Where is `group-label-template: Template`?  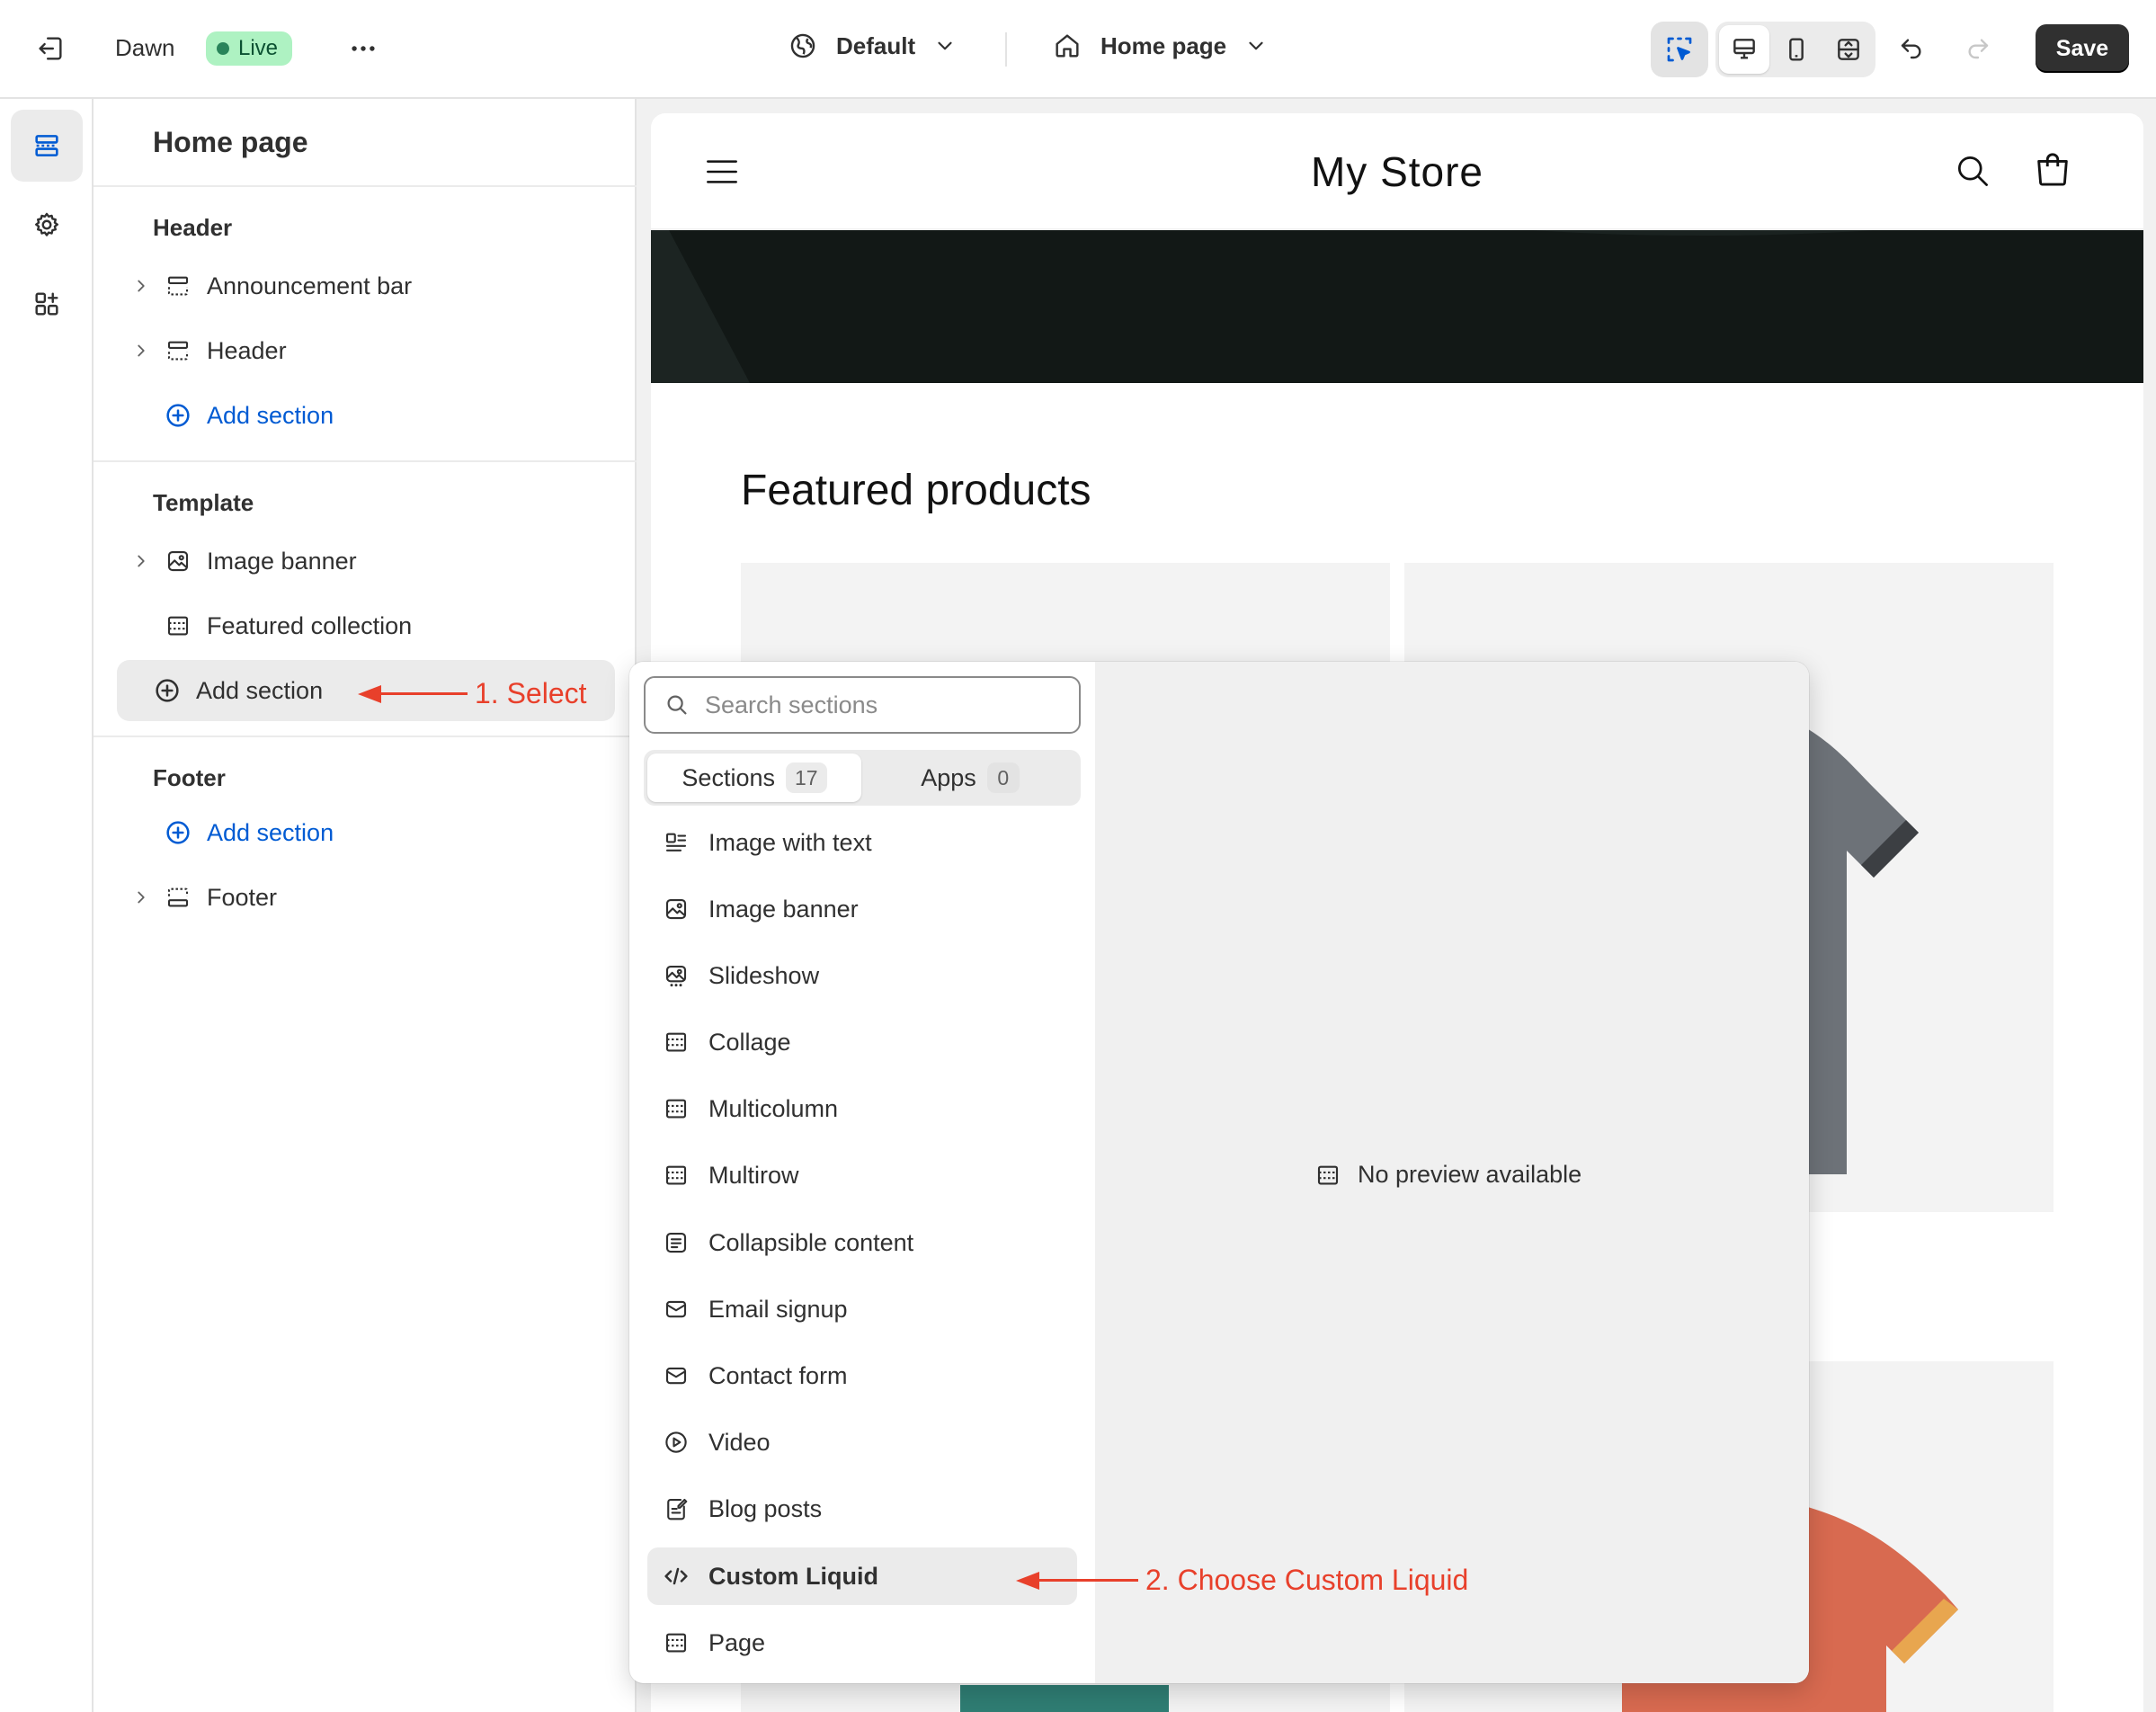 group-label-template: Template is located at coordinates (204, 503).